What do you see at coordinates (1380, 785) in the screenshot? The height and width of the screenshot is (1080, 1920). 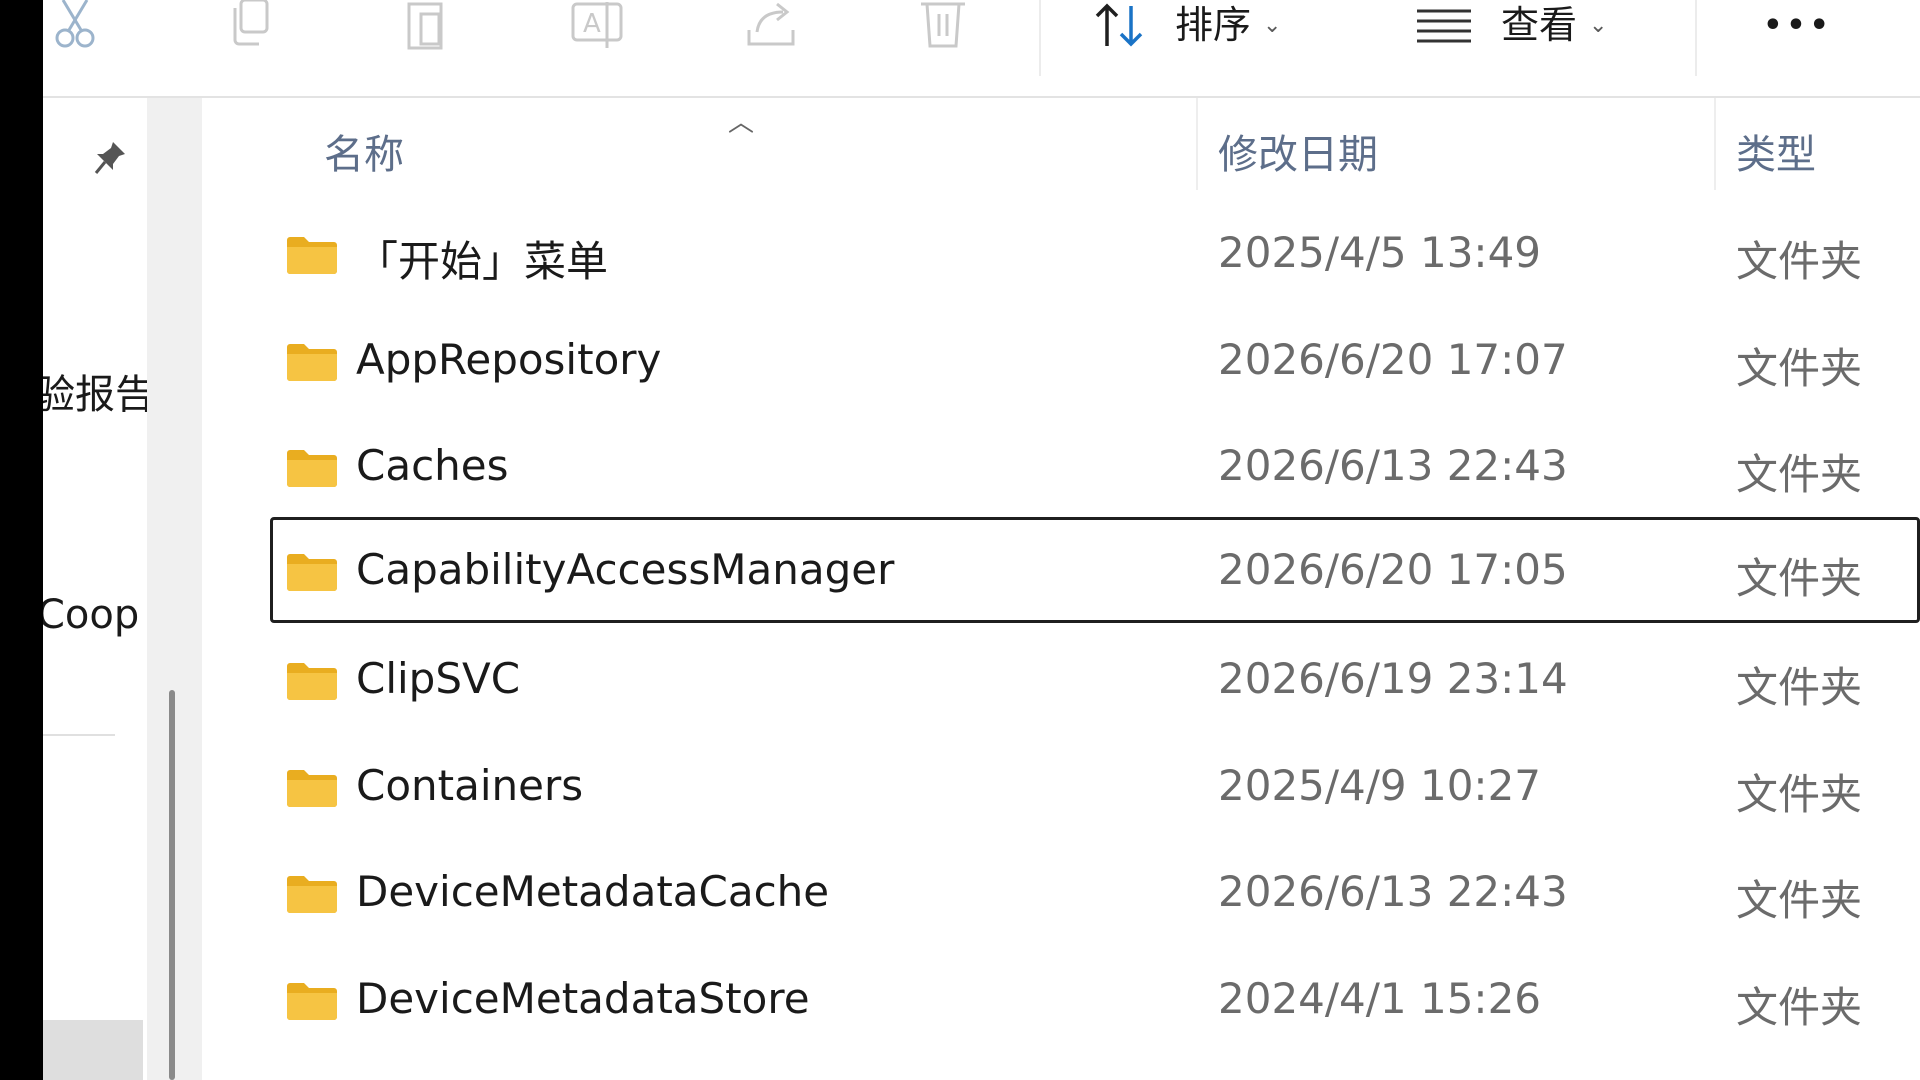 I see `file-modified-date: 2025/4/9 10:27` at bounding box center [1380, 785].